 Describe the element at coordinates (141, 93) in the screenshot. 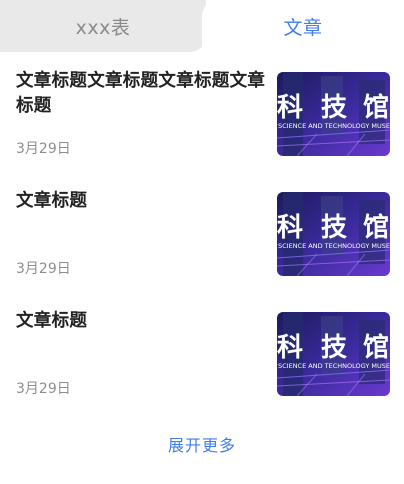

I see `article-title: 文章标题文章标题文章标题文章标题` at that location.